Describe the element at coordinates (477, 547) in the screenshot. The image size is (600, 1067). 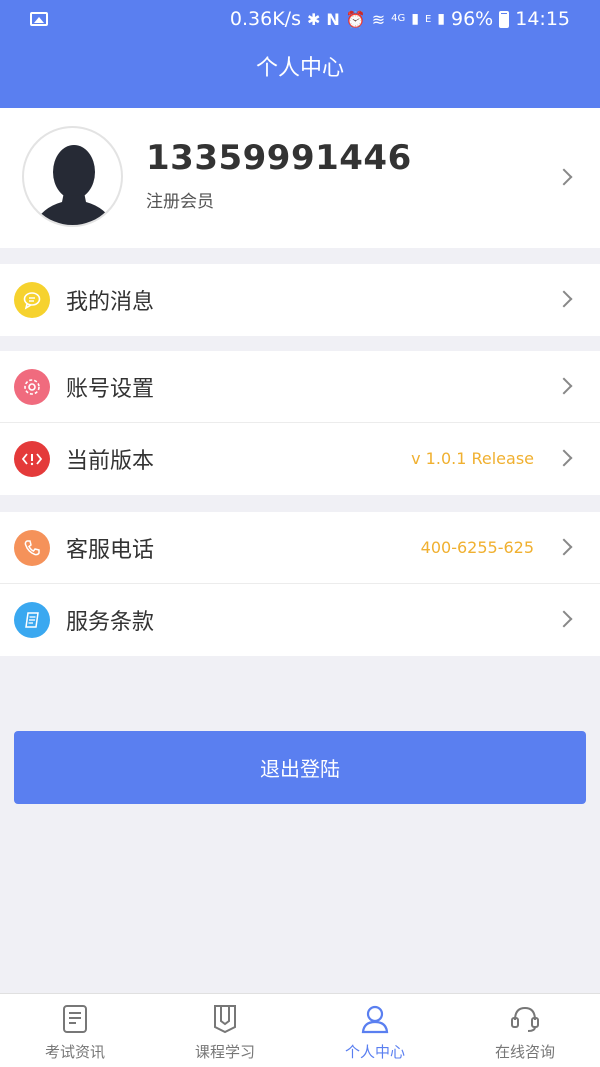
I see `service-phone-value: 400-6255-625` at that location.